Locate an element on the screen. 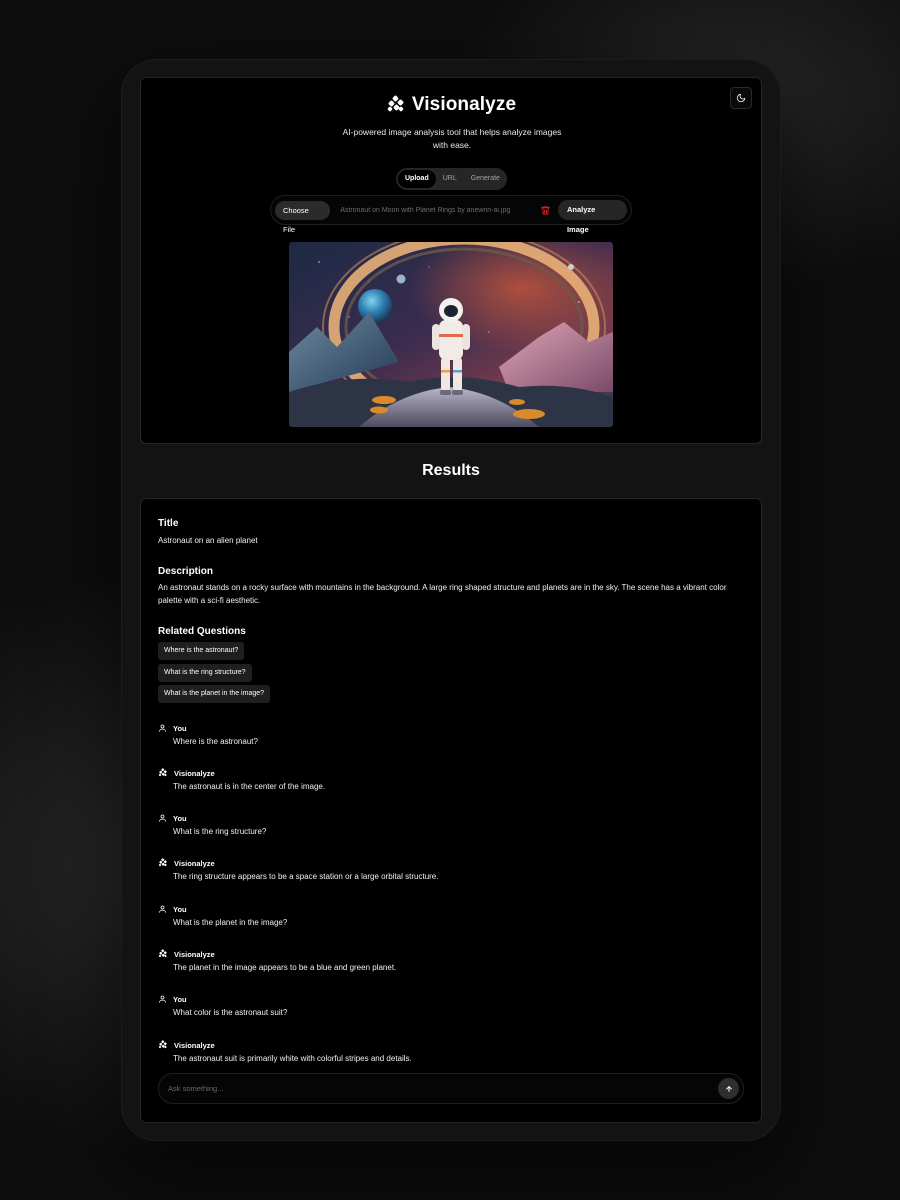 This screenshot has height=1200, width=900. chat-message: You What is the planet in the image? is located at coordinates (222, 915).